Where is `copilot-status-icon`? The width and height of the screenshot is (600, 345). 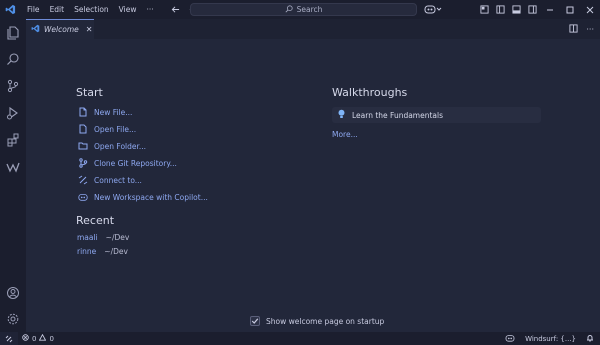 copilot-status-icon is located at coordinates (510, 339).